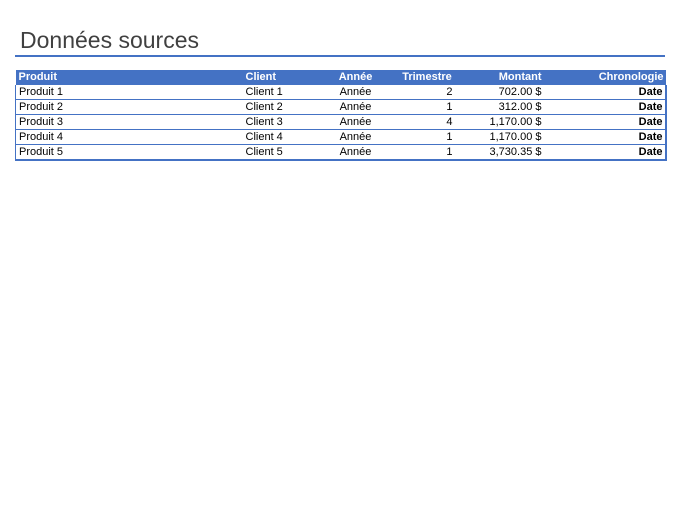 This screenshot has width=675, height=520. I want to click on cell-client: Client 2, so click(280, 107).